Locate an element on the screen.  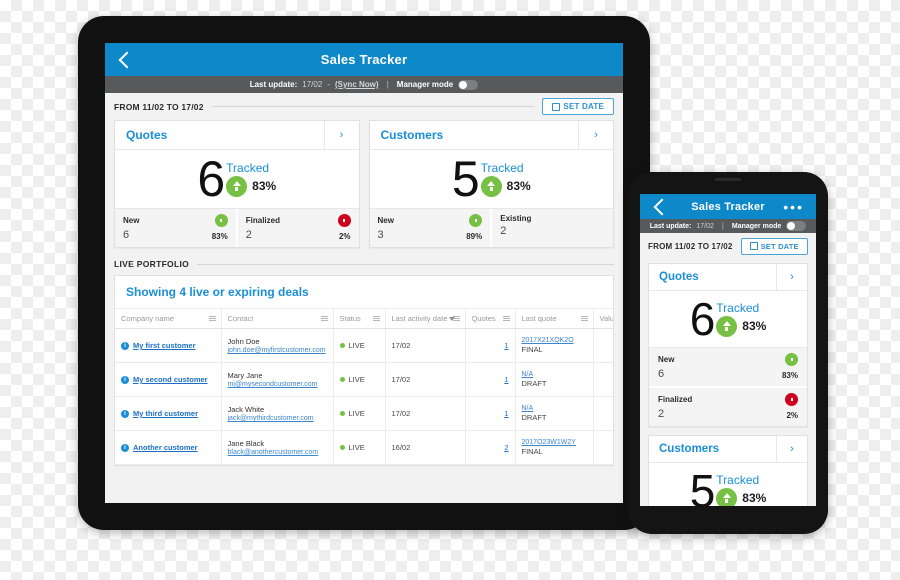
card-footer: New 6 83% Finalized 2 2% is located at coordinates (728, 386).